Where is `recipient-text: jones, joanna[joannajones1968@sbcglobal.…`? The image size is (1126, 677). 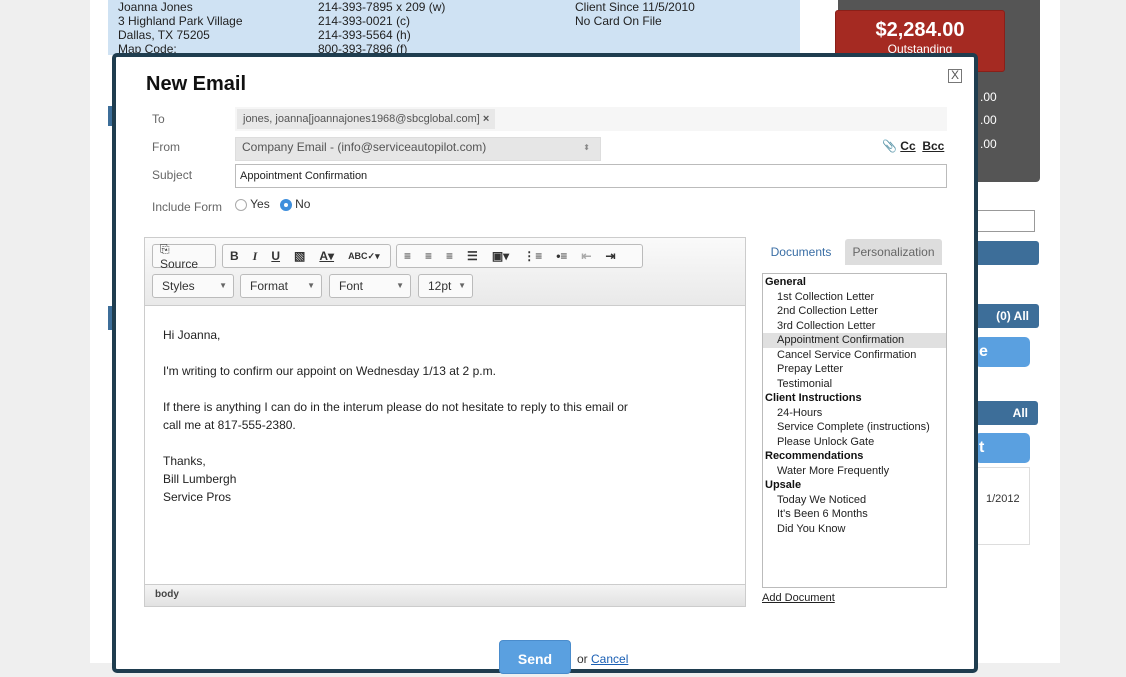
recipient-text: jones, joanna[joannajones1968@sbcglobal.… is located at coordinates (361, 119).